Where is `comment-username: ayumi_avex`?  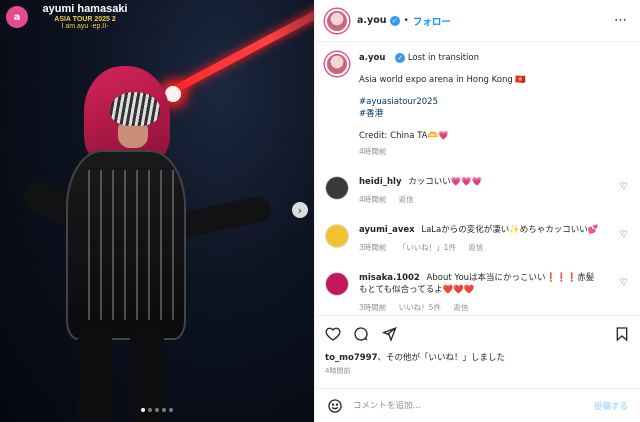
comment-username: ayumi_avex is located at coordinates (387, 230).